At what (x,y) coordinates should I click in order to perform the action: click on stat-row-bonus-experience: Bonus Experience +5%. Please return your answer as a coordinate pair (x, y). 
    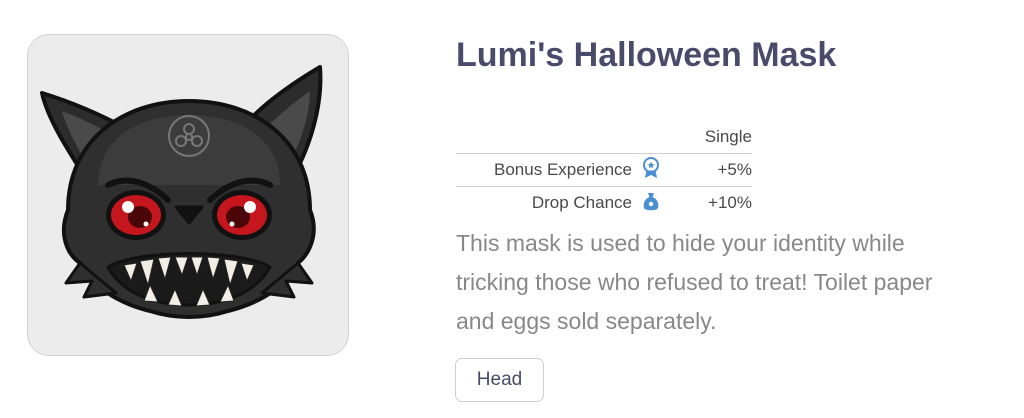
    Looking at the image, I should click on (604, 170).